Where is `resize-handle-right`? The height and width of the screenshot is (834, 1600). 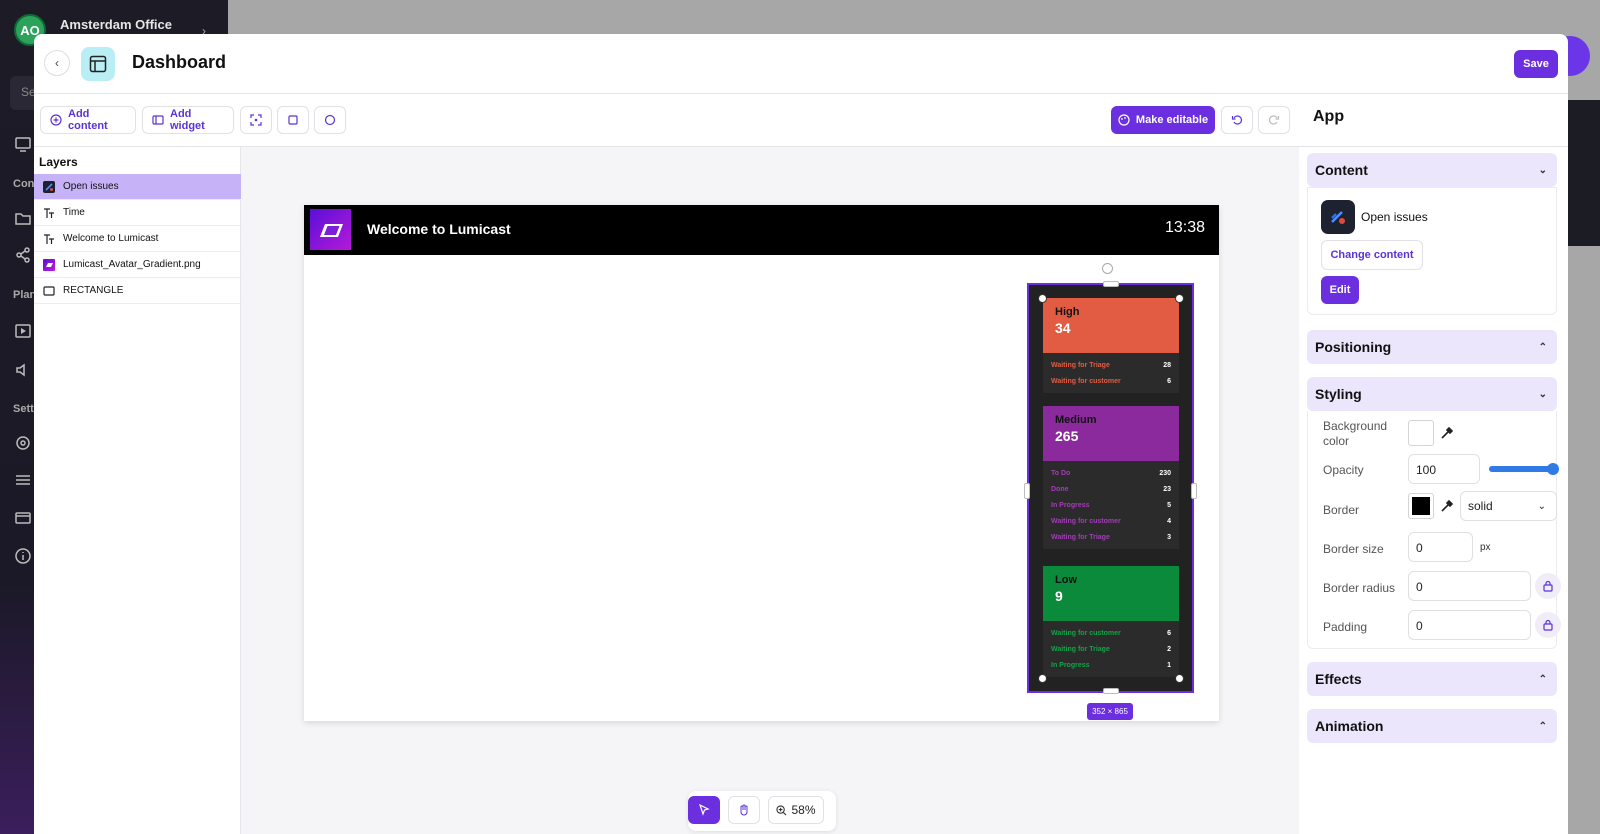 resize-handle-right is located at coordinates (1194, 491).